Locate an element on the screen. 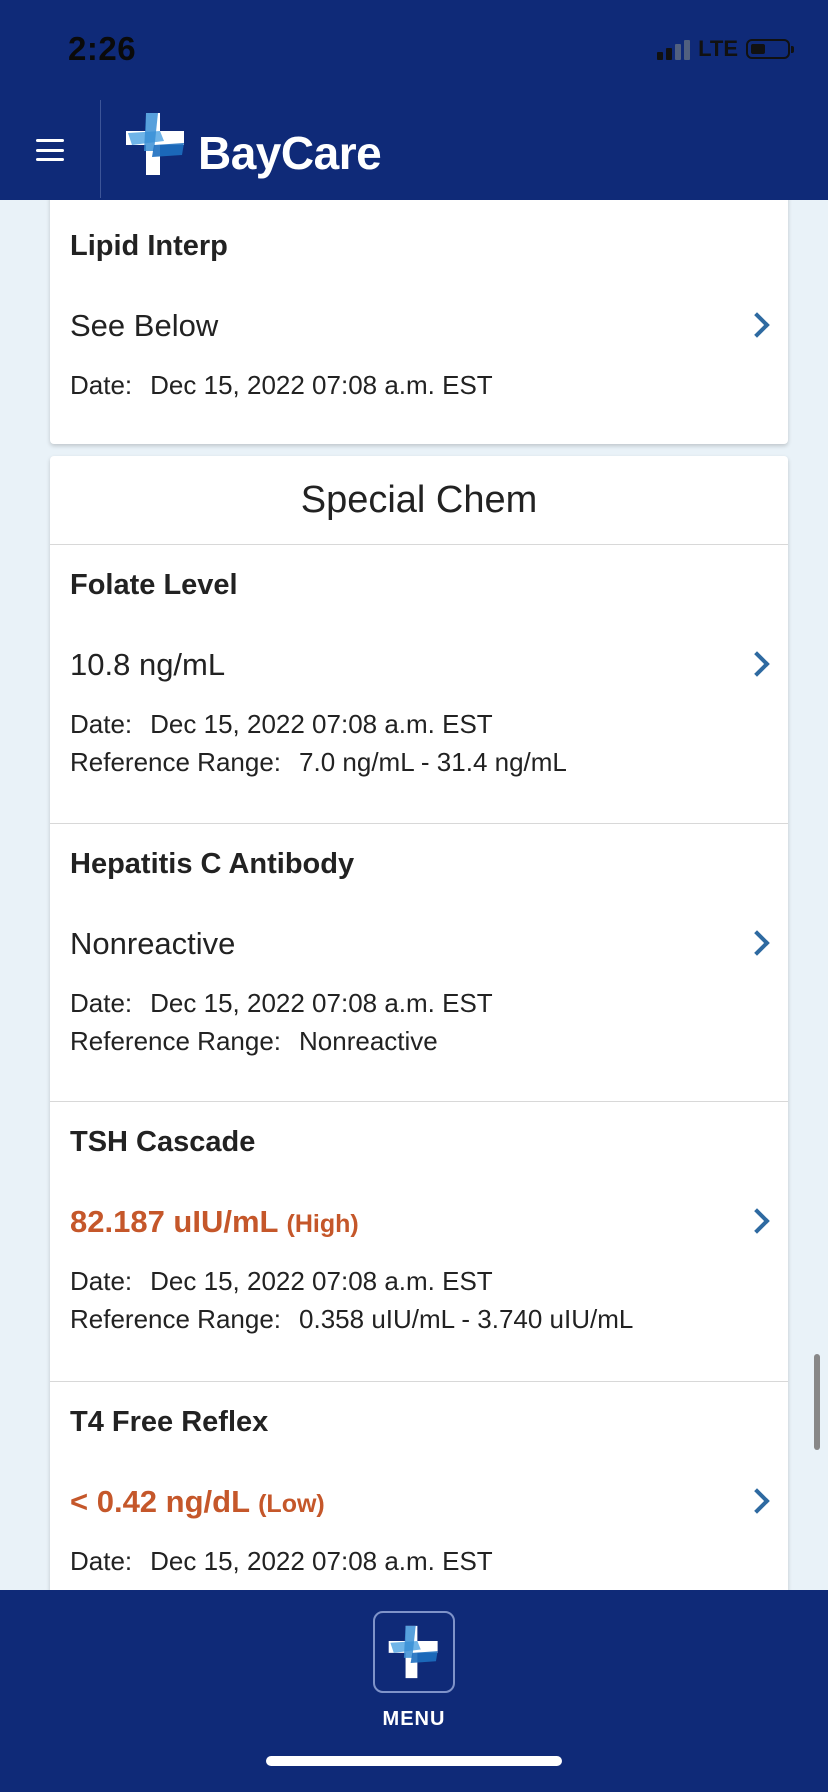 Image resolution: width=828 pixels, height=1792 pixels. result-title: Folate Level is located at coordinates (154, 585).